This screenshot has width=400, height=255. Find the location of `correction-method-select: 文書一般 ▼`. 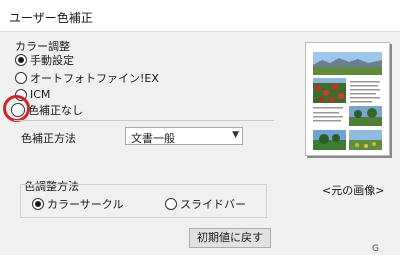

correction-method-select: 文書一般 ▼ is located at coordinates (184, 136).